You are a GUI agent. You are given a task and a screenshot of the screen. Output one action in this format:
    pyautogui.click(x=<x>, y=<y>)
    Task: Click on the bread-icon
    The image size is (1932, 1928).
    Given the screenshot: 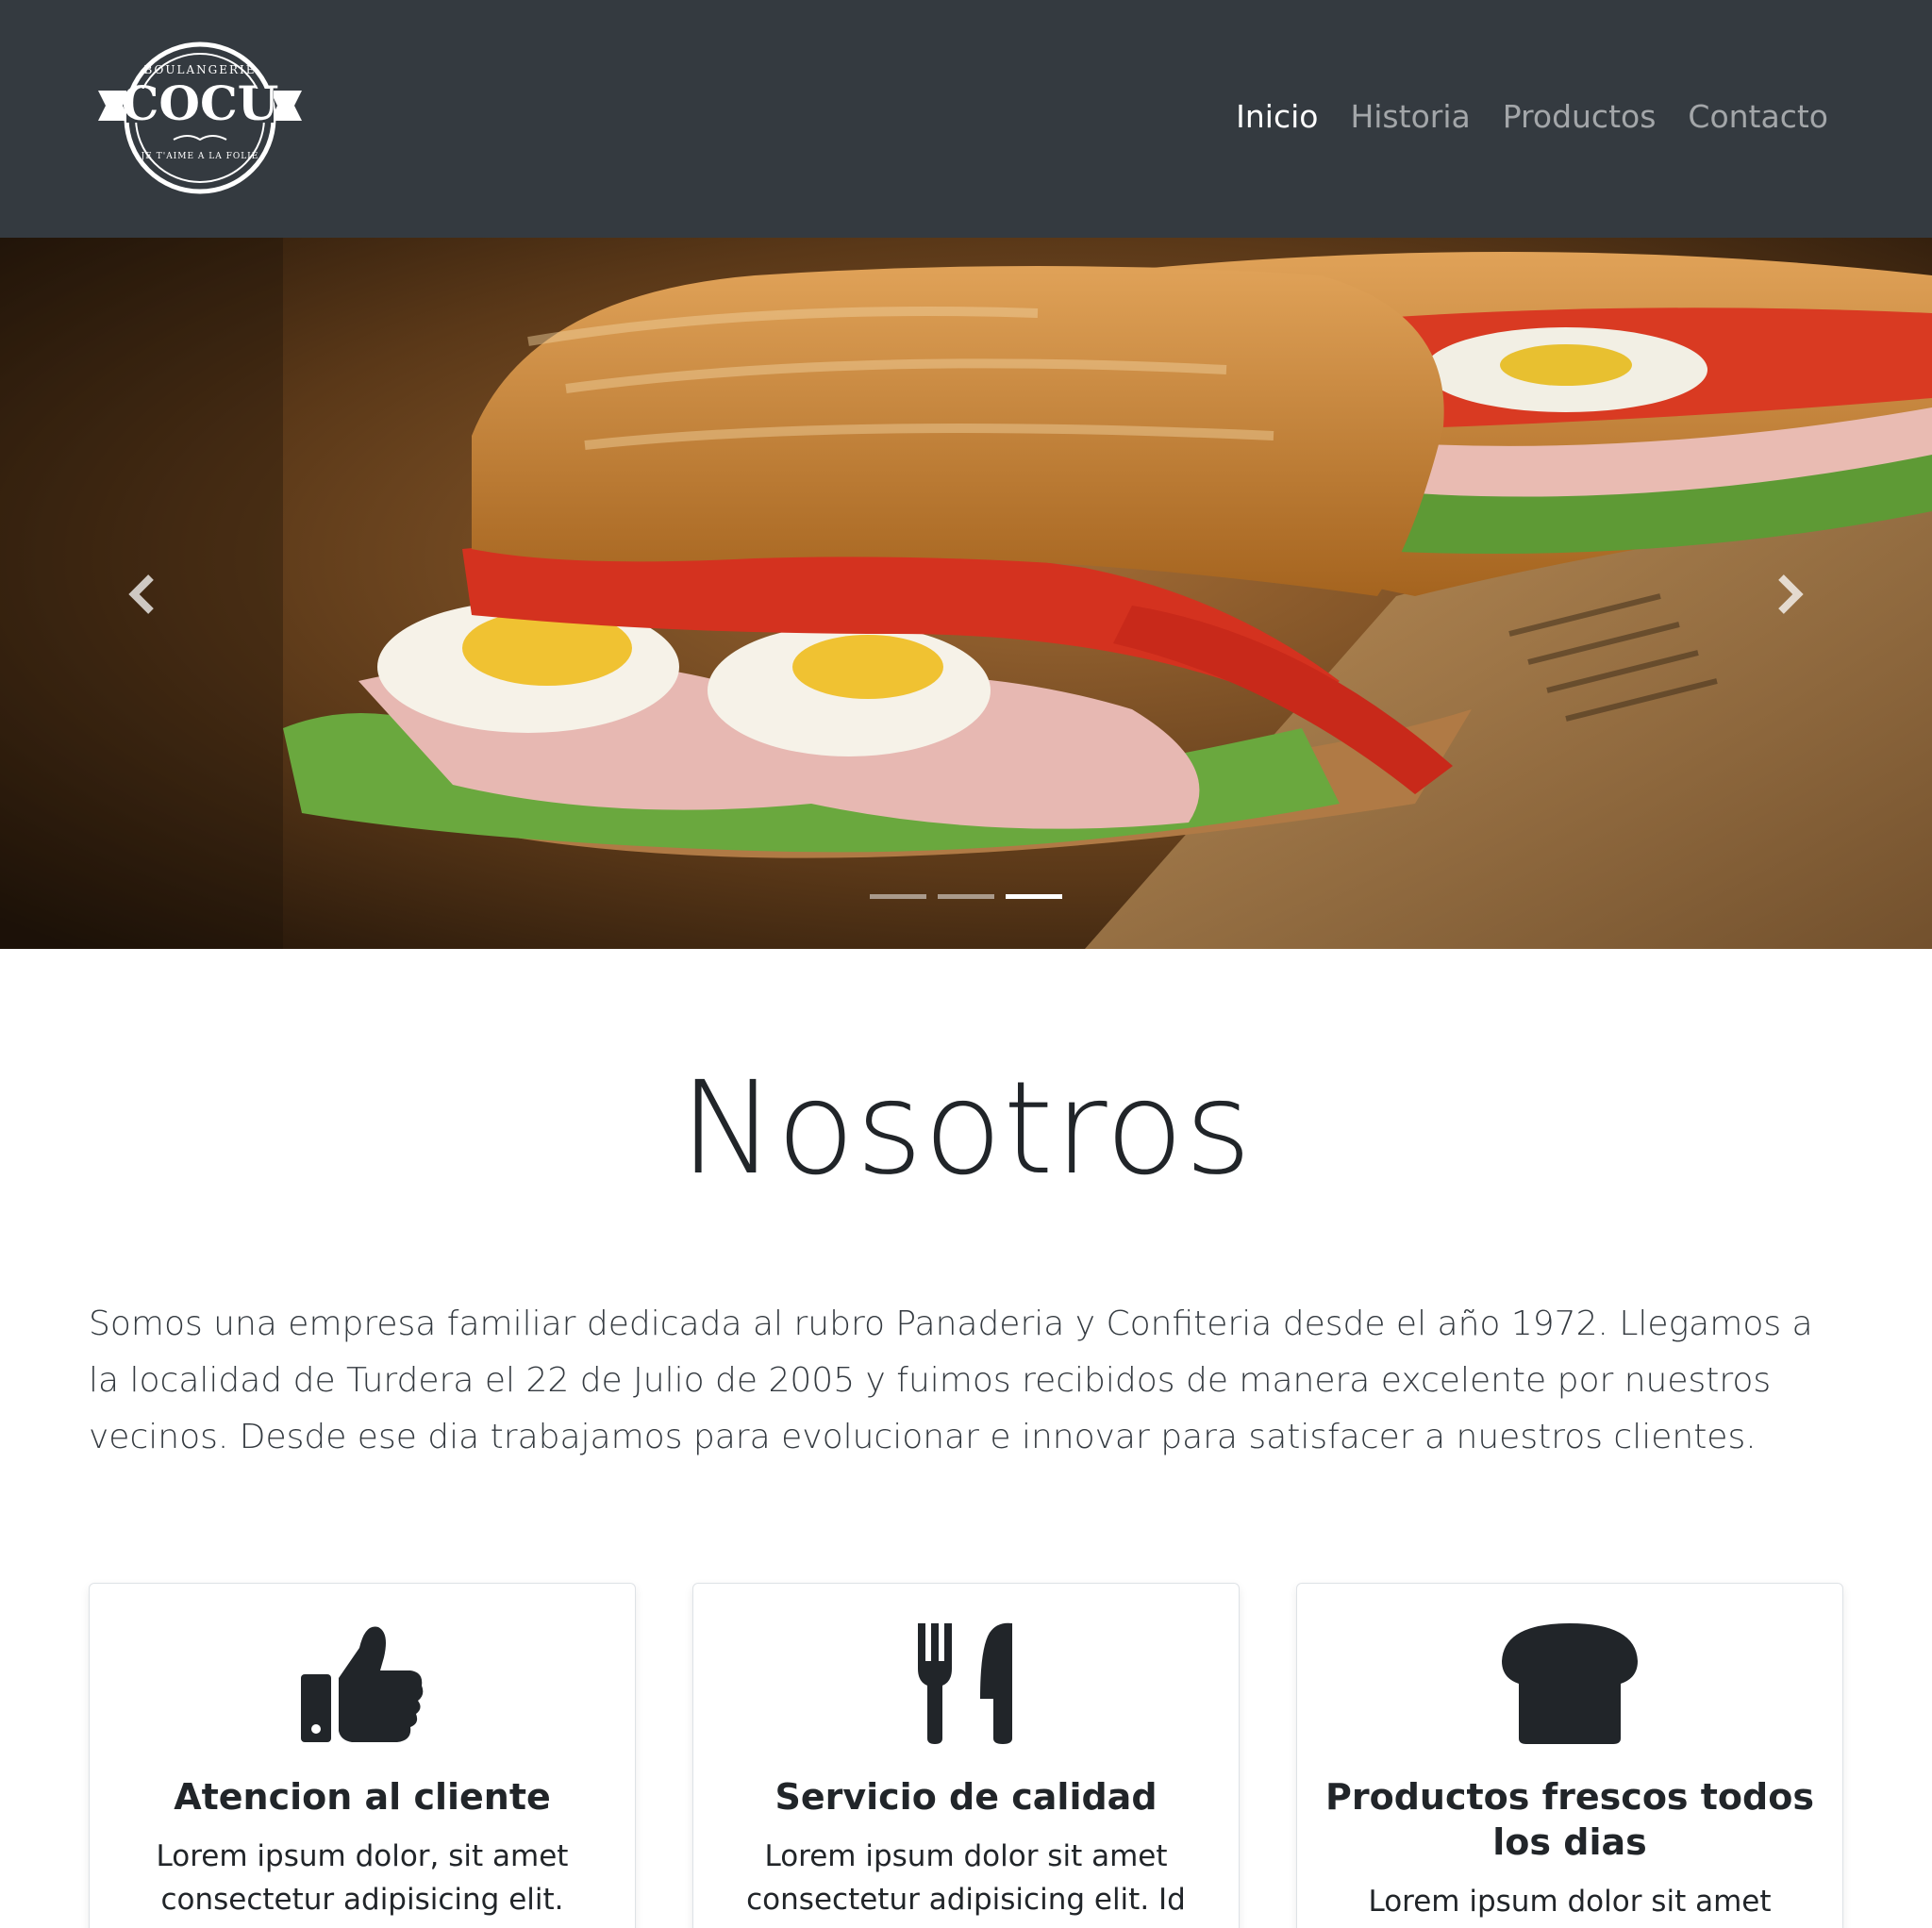 What is the action you would take?
    pyautogui.click(x=1570, y=1683)
    